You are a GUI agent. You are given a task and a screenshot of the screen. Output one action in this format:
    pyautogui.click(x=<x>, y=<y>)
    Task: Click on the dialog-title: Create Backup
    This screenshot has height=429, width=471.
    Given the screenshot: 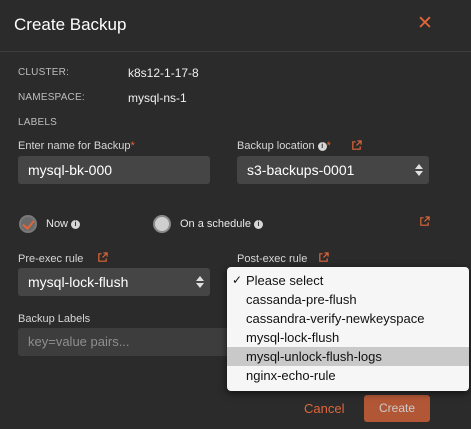 What is the action you would take?
    pyautogui.click(x=70, y=24)
    